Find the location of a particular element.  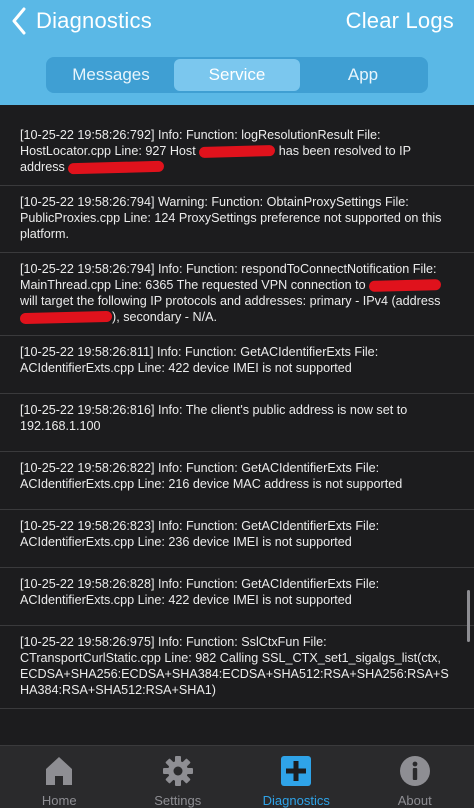

clear-logs-button: Clear Logs is located at coordinates (400, 21).